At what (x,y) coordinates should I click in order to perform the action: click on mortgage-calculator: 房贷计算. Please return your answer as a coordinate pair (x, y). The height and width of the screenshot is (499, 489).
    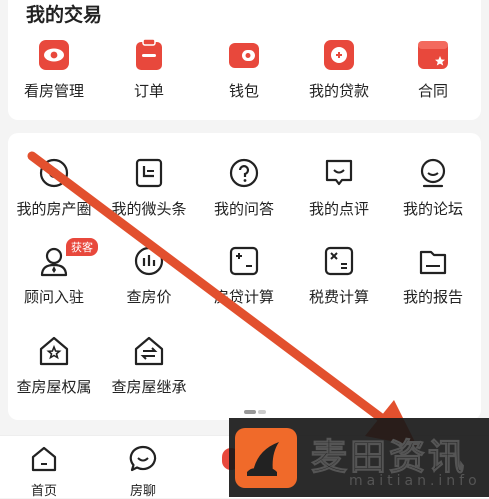
    Looking at the image, I should click on (244, 275).